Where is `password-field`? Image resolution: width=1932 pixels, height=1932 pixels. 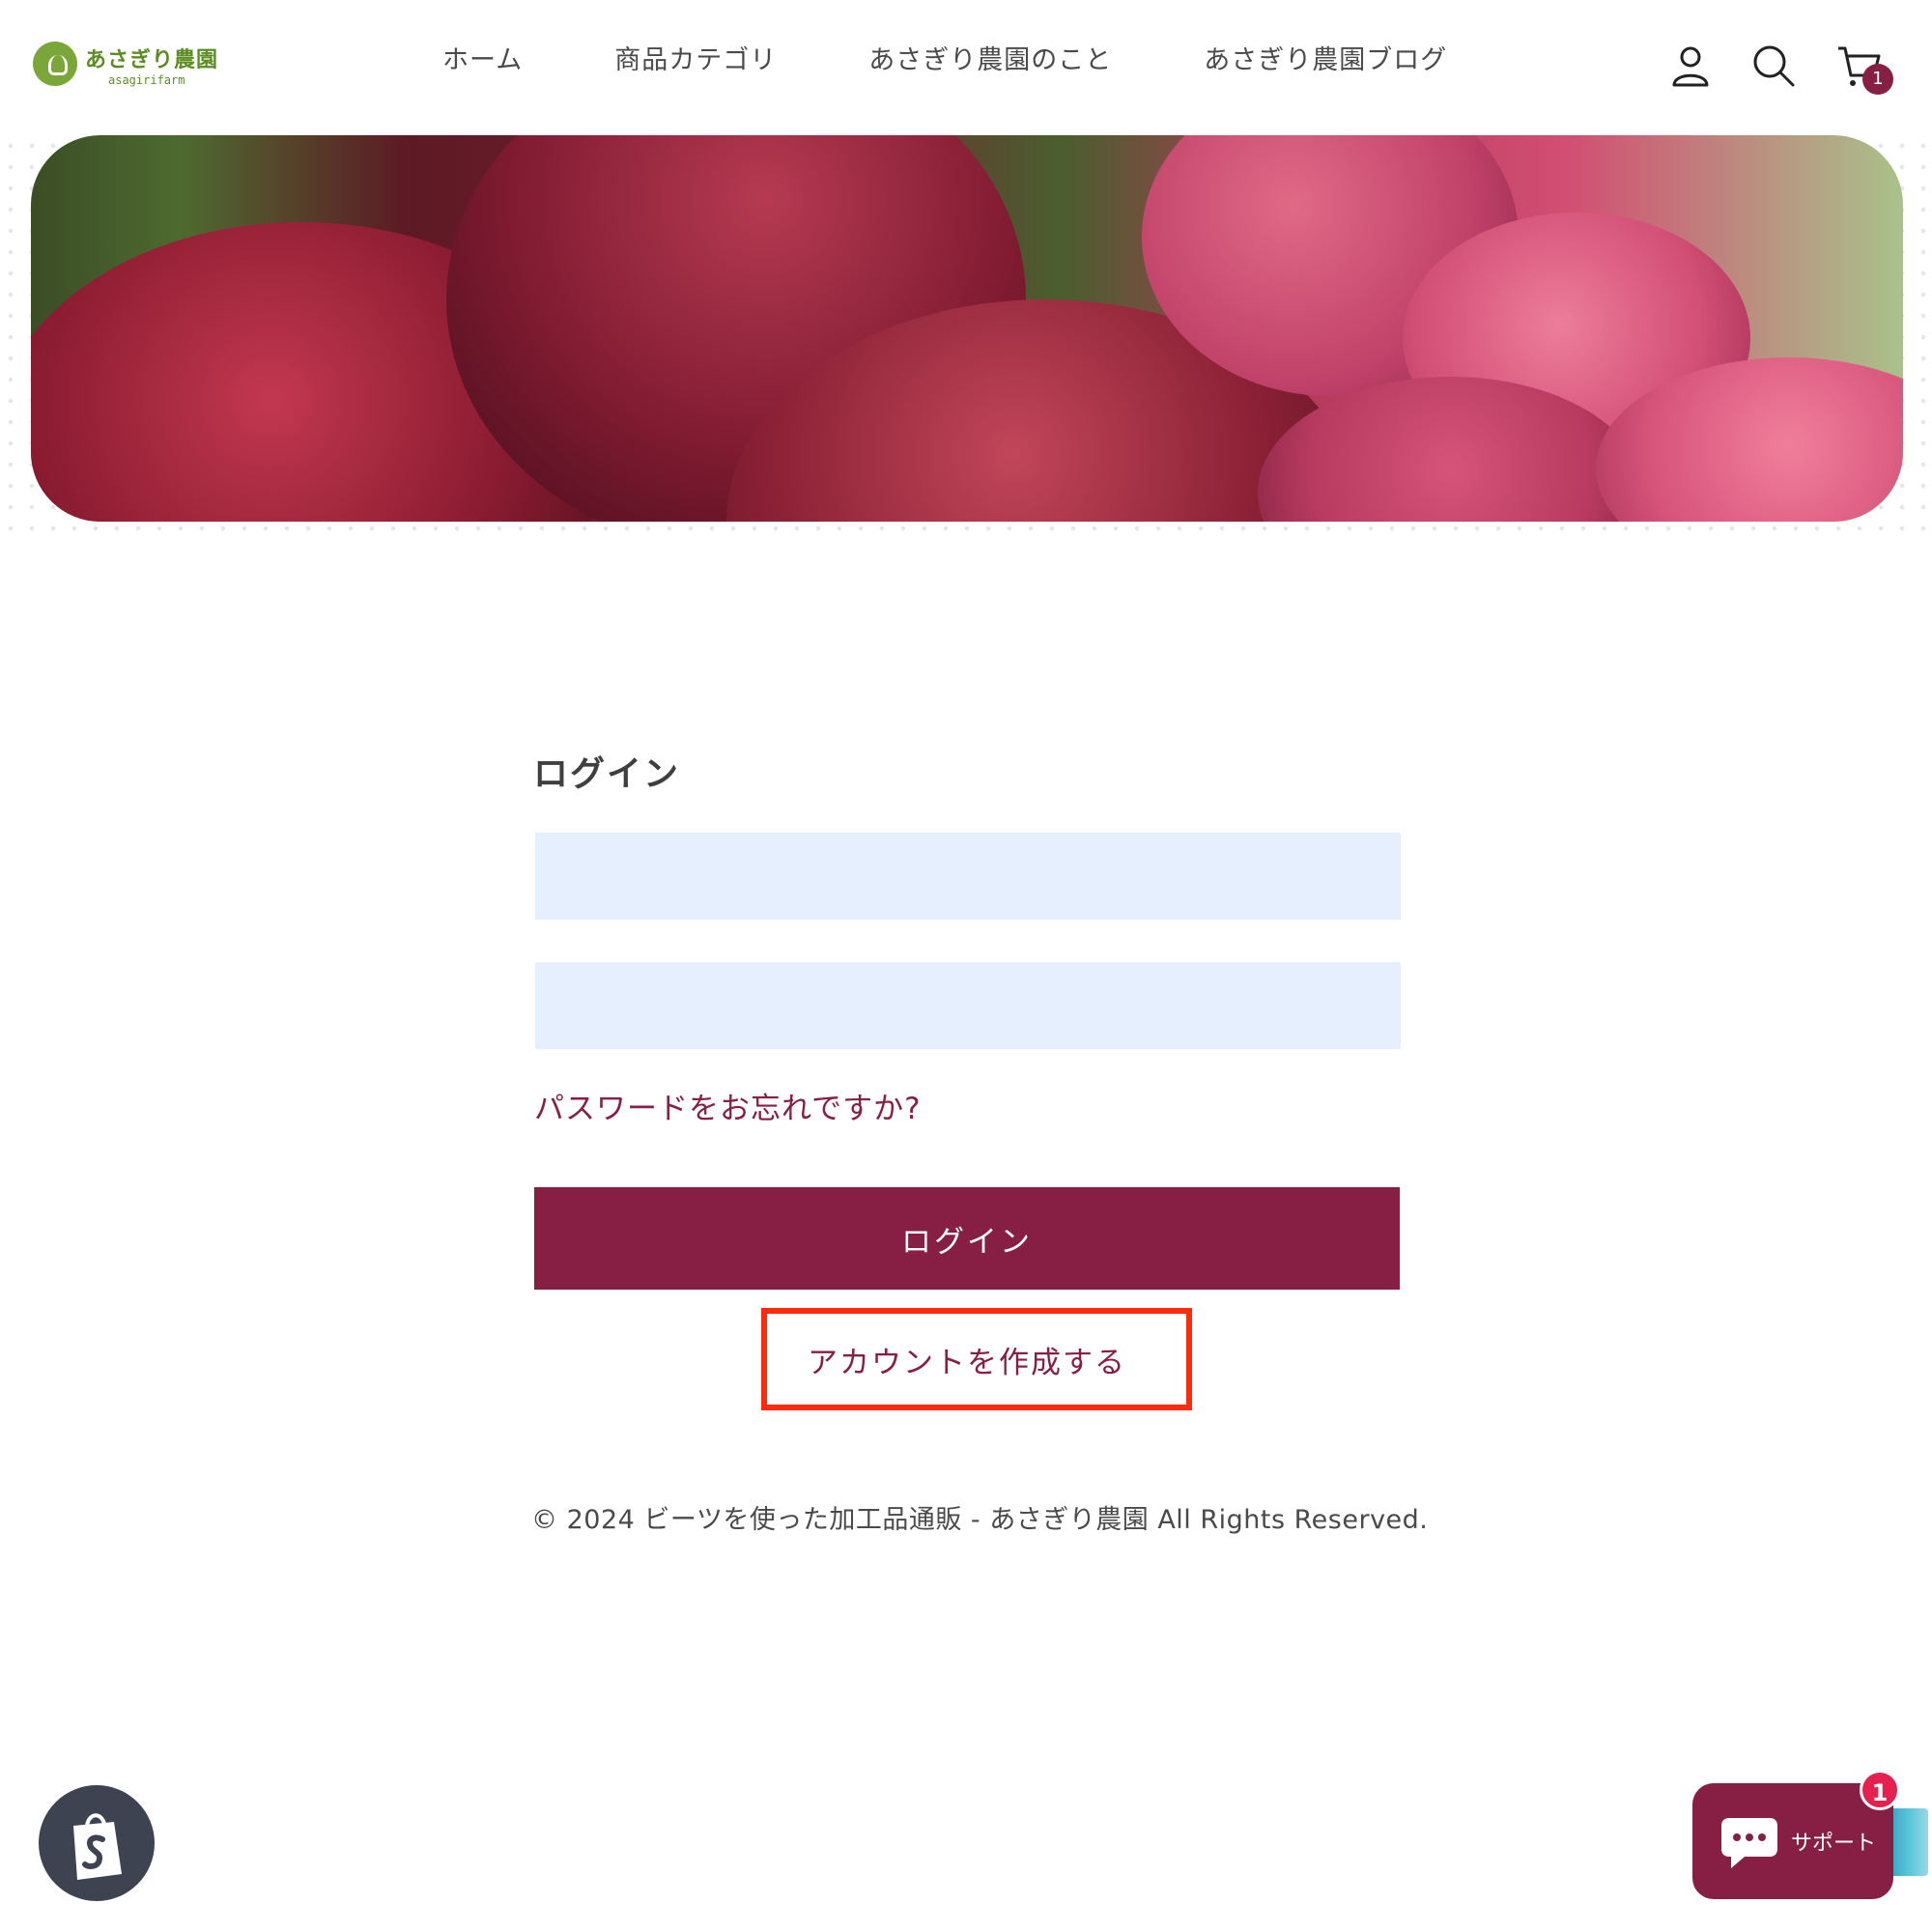 password-field is located at coordinates (968, 1005).